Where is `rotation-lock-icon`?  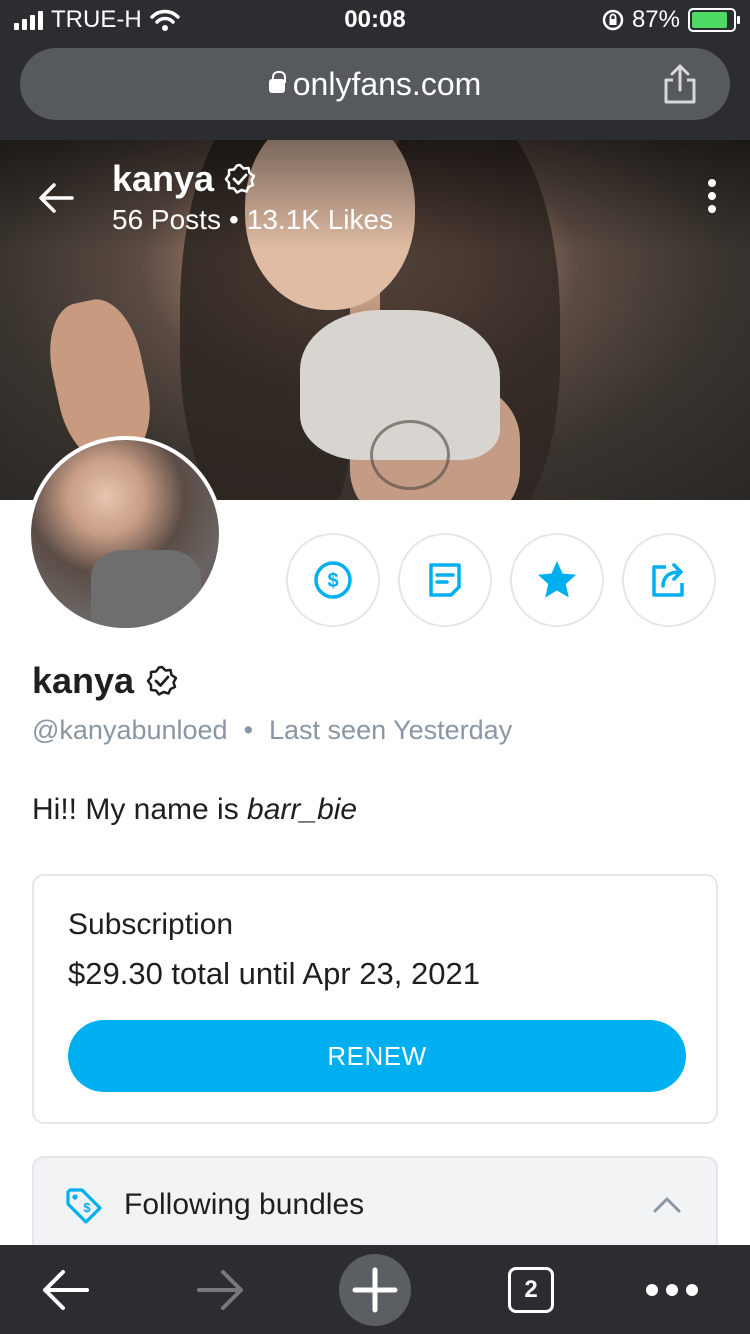
rotation-lock-icon is located at coordinates (613, 20).